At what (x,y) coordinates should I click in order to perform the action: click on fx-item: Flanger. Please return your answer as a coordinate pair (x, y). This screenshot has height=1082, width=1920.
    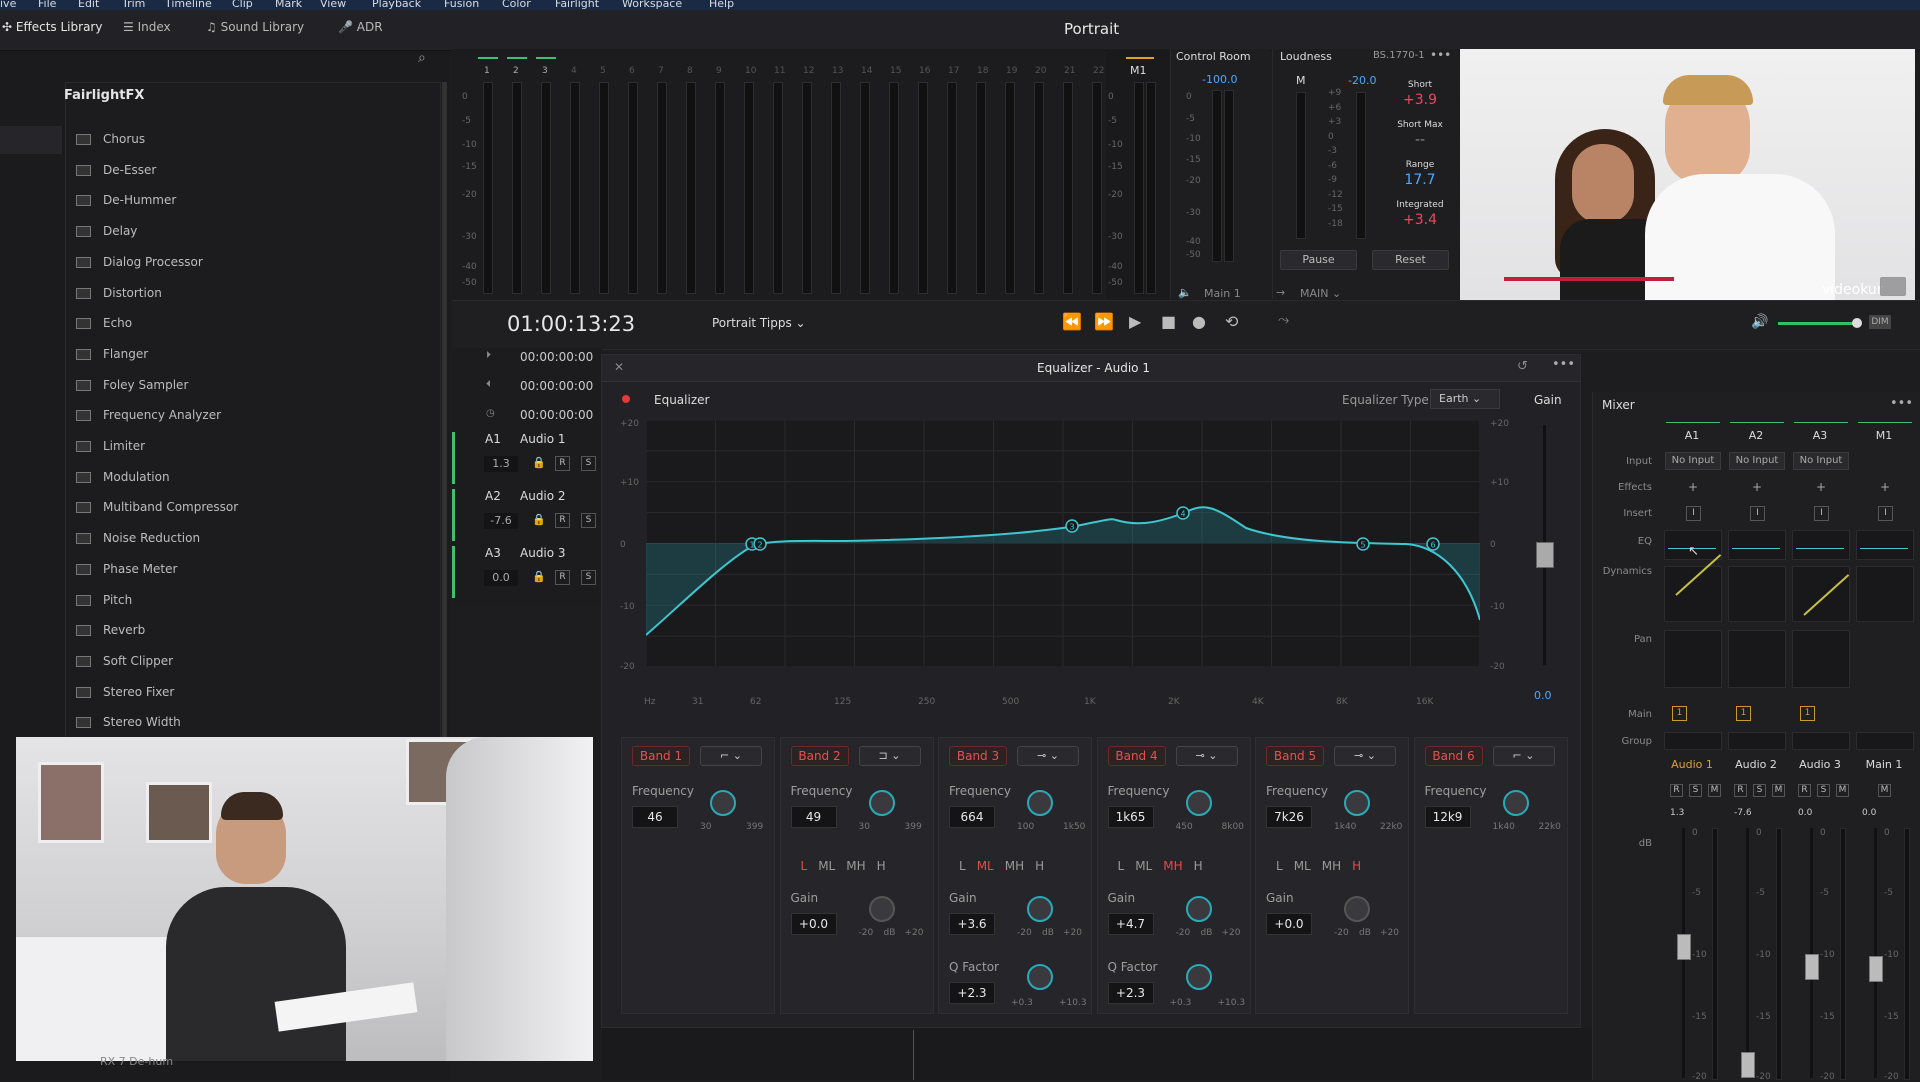
    Looking at the image, I should click on (112, 354).